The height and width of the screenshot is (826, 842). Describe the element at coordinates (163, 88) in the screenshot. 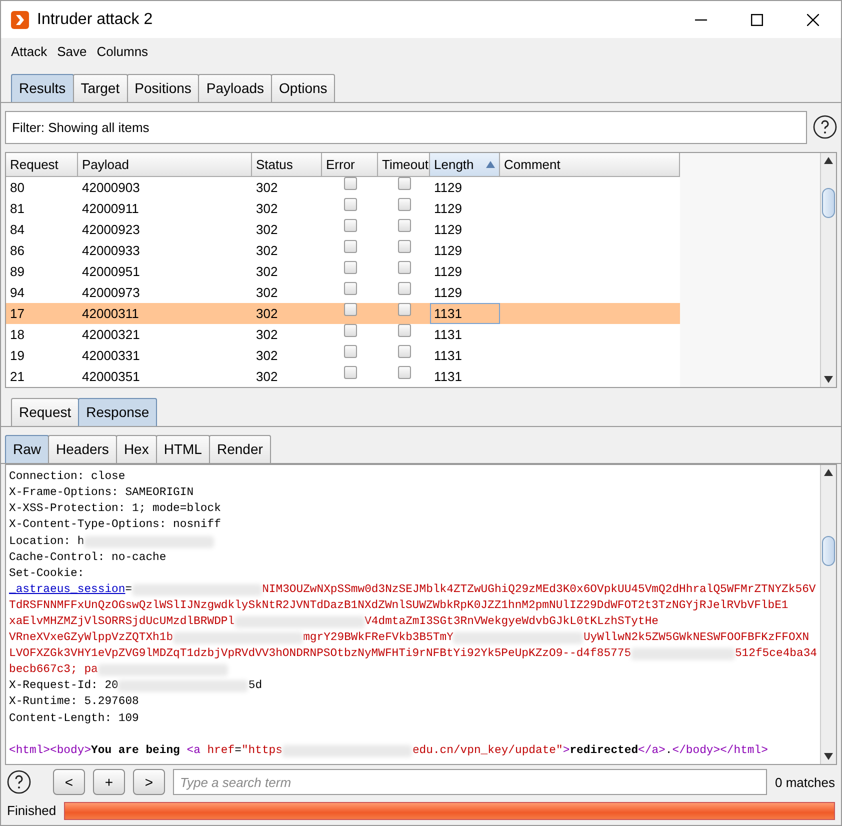

I see `tab: Positions` at that location.